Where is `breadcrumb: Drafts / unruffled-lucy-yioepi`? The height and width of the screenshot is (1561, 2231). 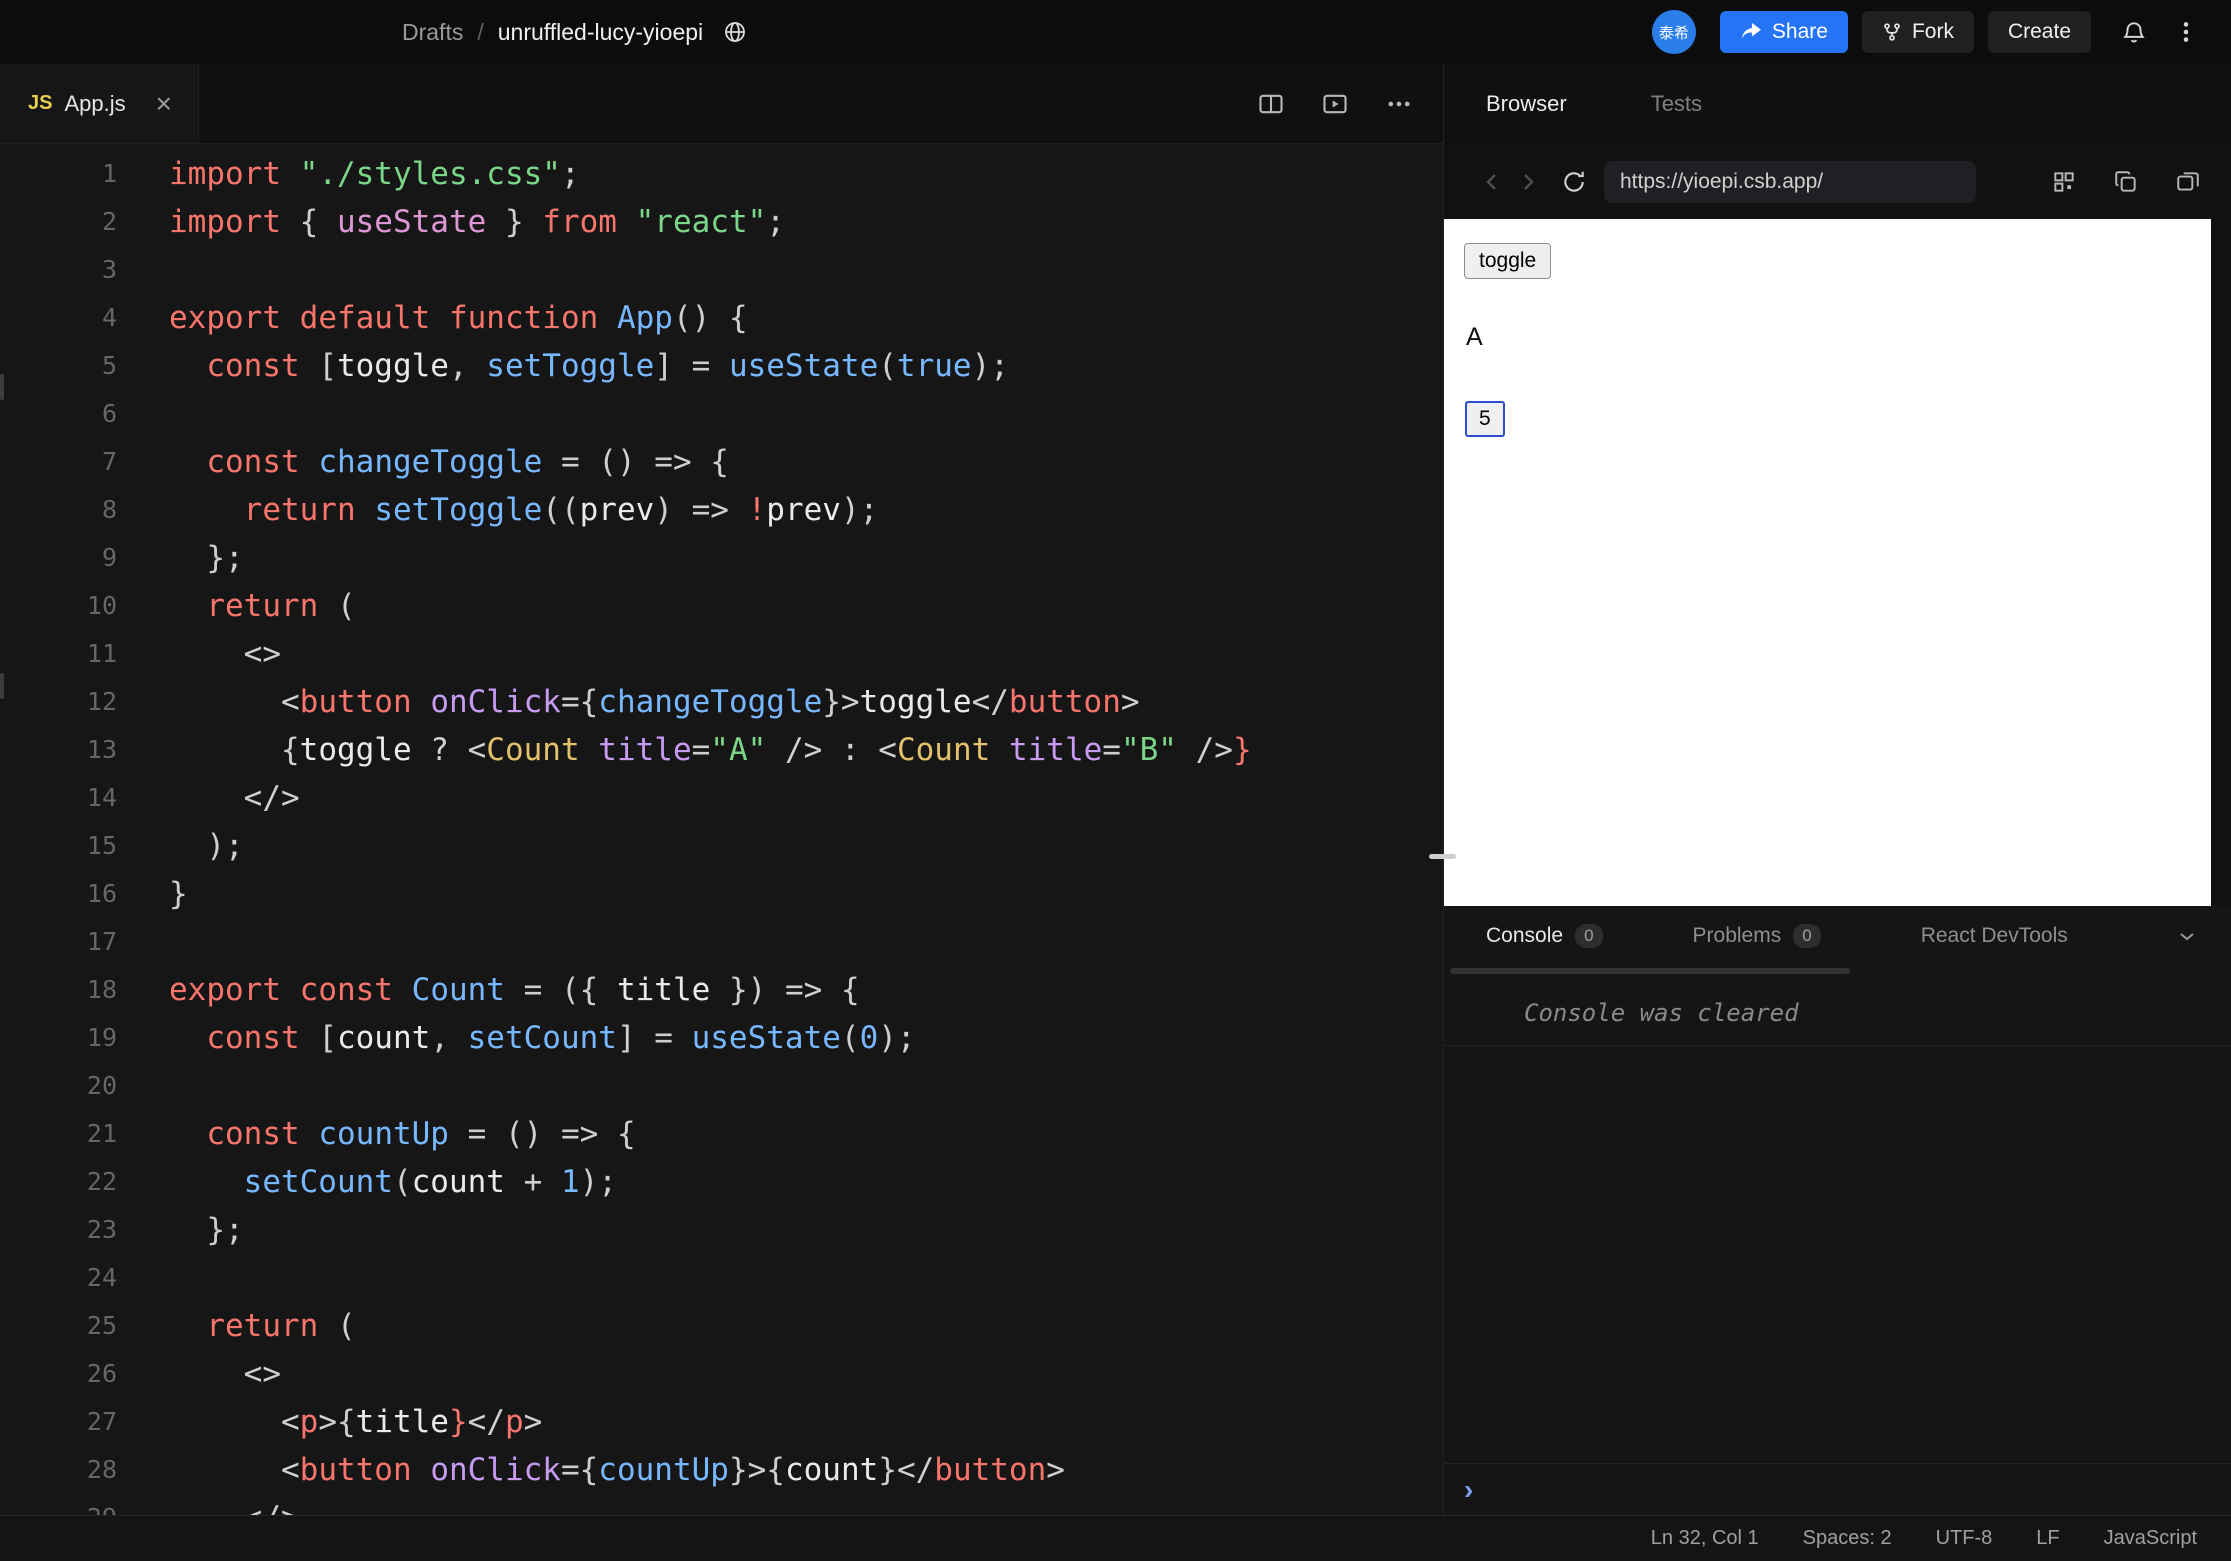 breadcrumb: Drafts / unruffled-lucy-yioepi is located at coordinates (574, 32).